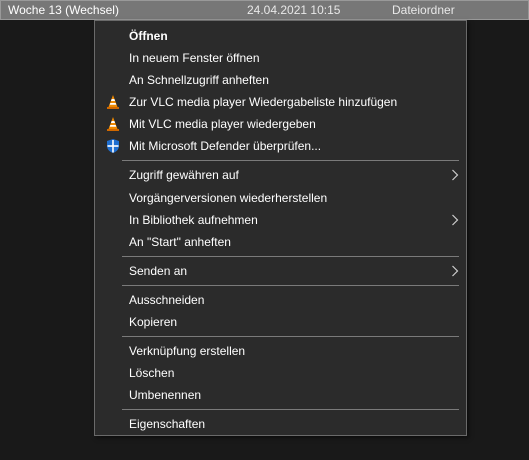 This screenshot has width=529, height=460. Describe the element at coordinates (194, 58) in the screenshot. I see `menu-item-label: In neuem Fenster öffnen` at that location.